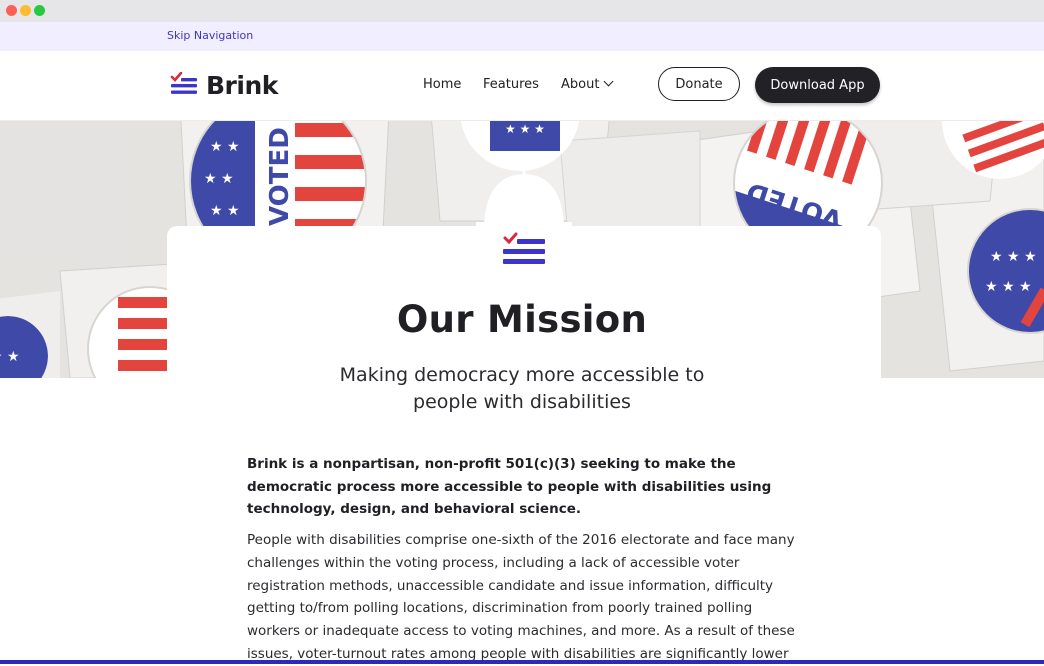  What do you see at coordinates (522, 36) in the screenshot?
I see `skip-navigation-bar: Skip Navigation` at bounding box center [522, 36].